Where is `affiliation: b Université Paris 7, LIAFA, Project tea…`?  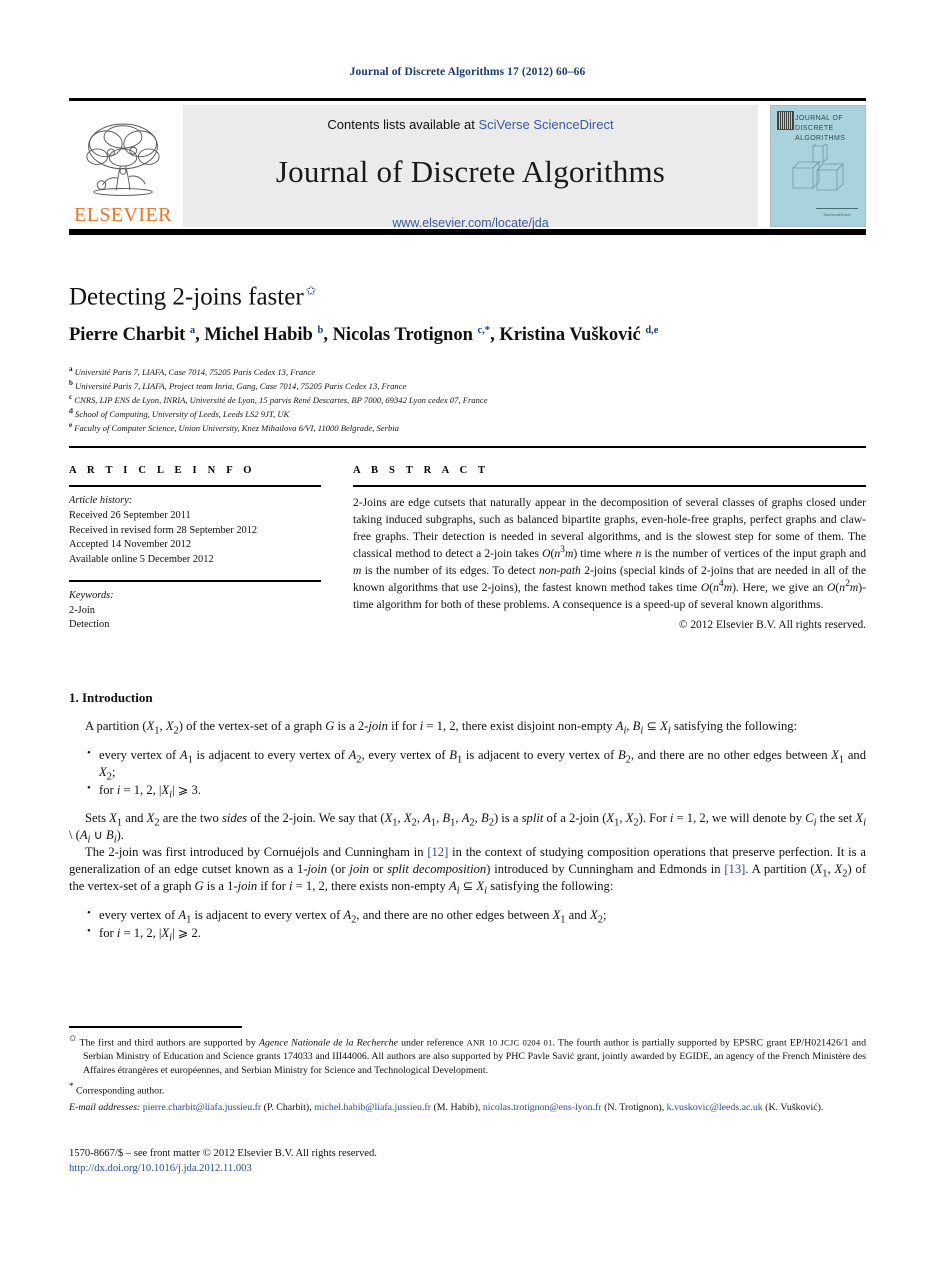 affiliation: b Université Paris 7, LIAFA, Project tea… is located at coordinates (238, 385).